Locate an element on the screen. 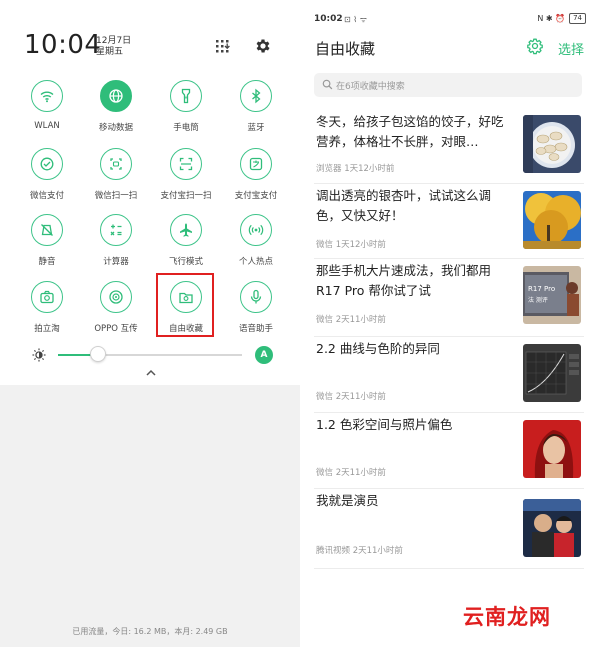  quick-tile-calculator: 计算器 is located at coordinates (116, 244).